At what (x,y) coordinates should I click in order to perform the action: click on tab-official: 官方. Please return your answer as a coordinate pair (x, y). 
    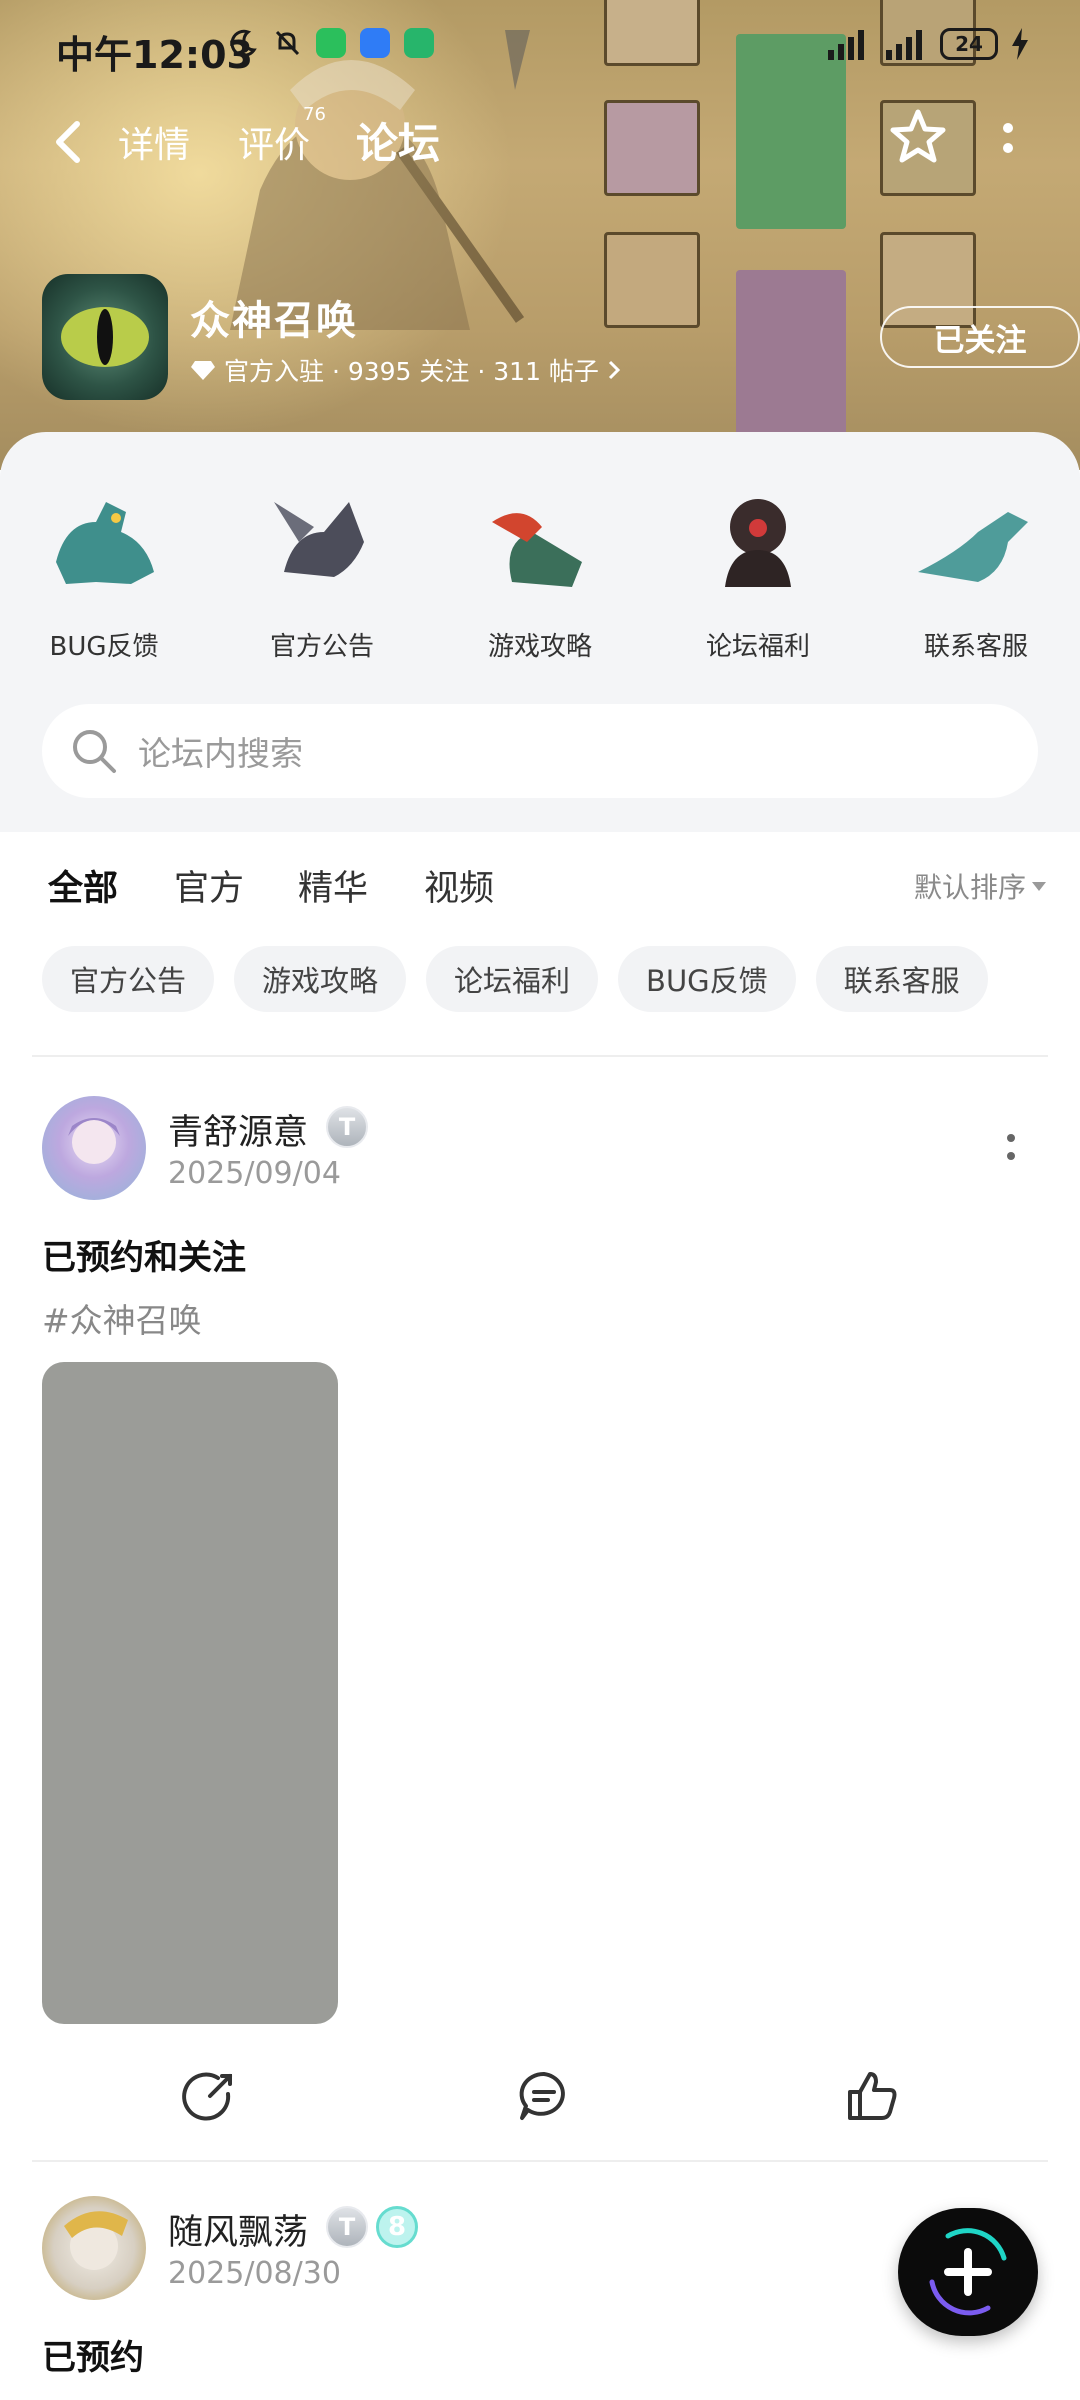
    Looking at the image, I should click on (209, 885).